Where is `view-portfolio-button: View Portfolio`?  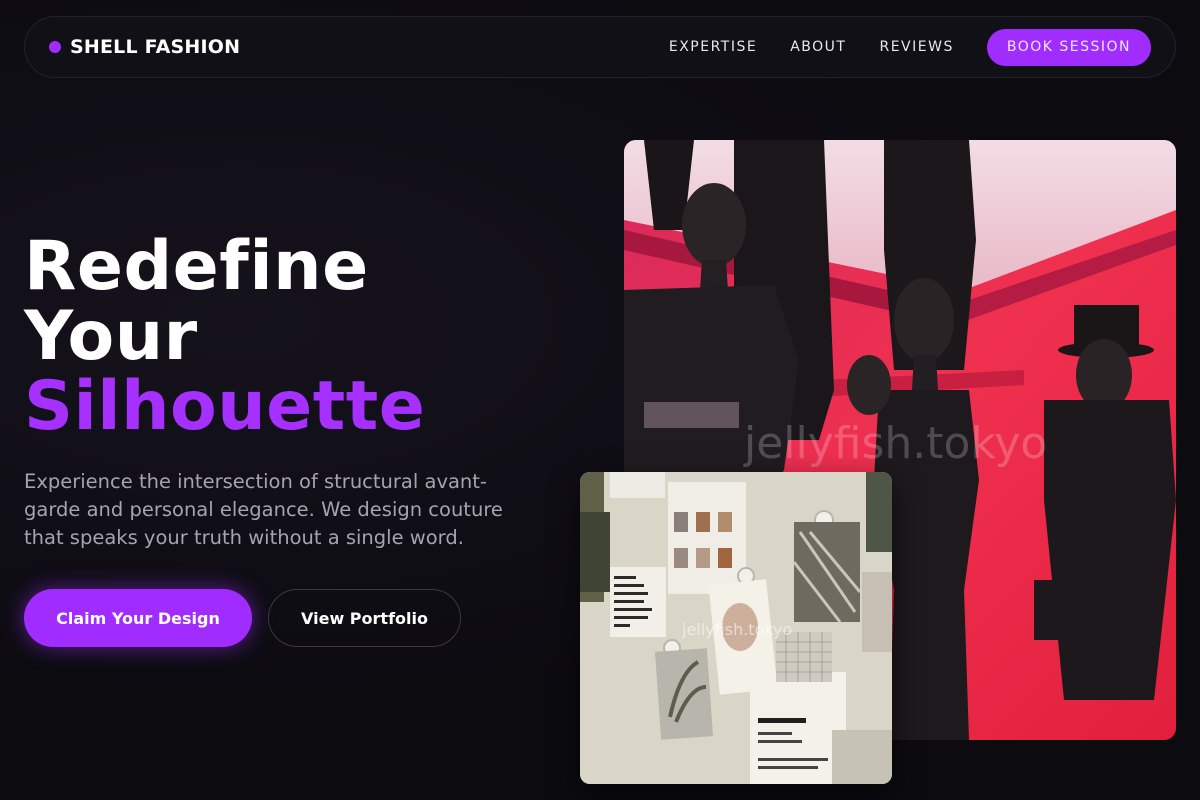
view-portfolio-button: View Portfolio is located at coordinates (364, 618).